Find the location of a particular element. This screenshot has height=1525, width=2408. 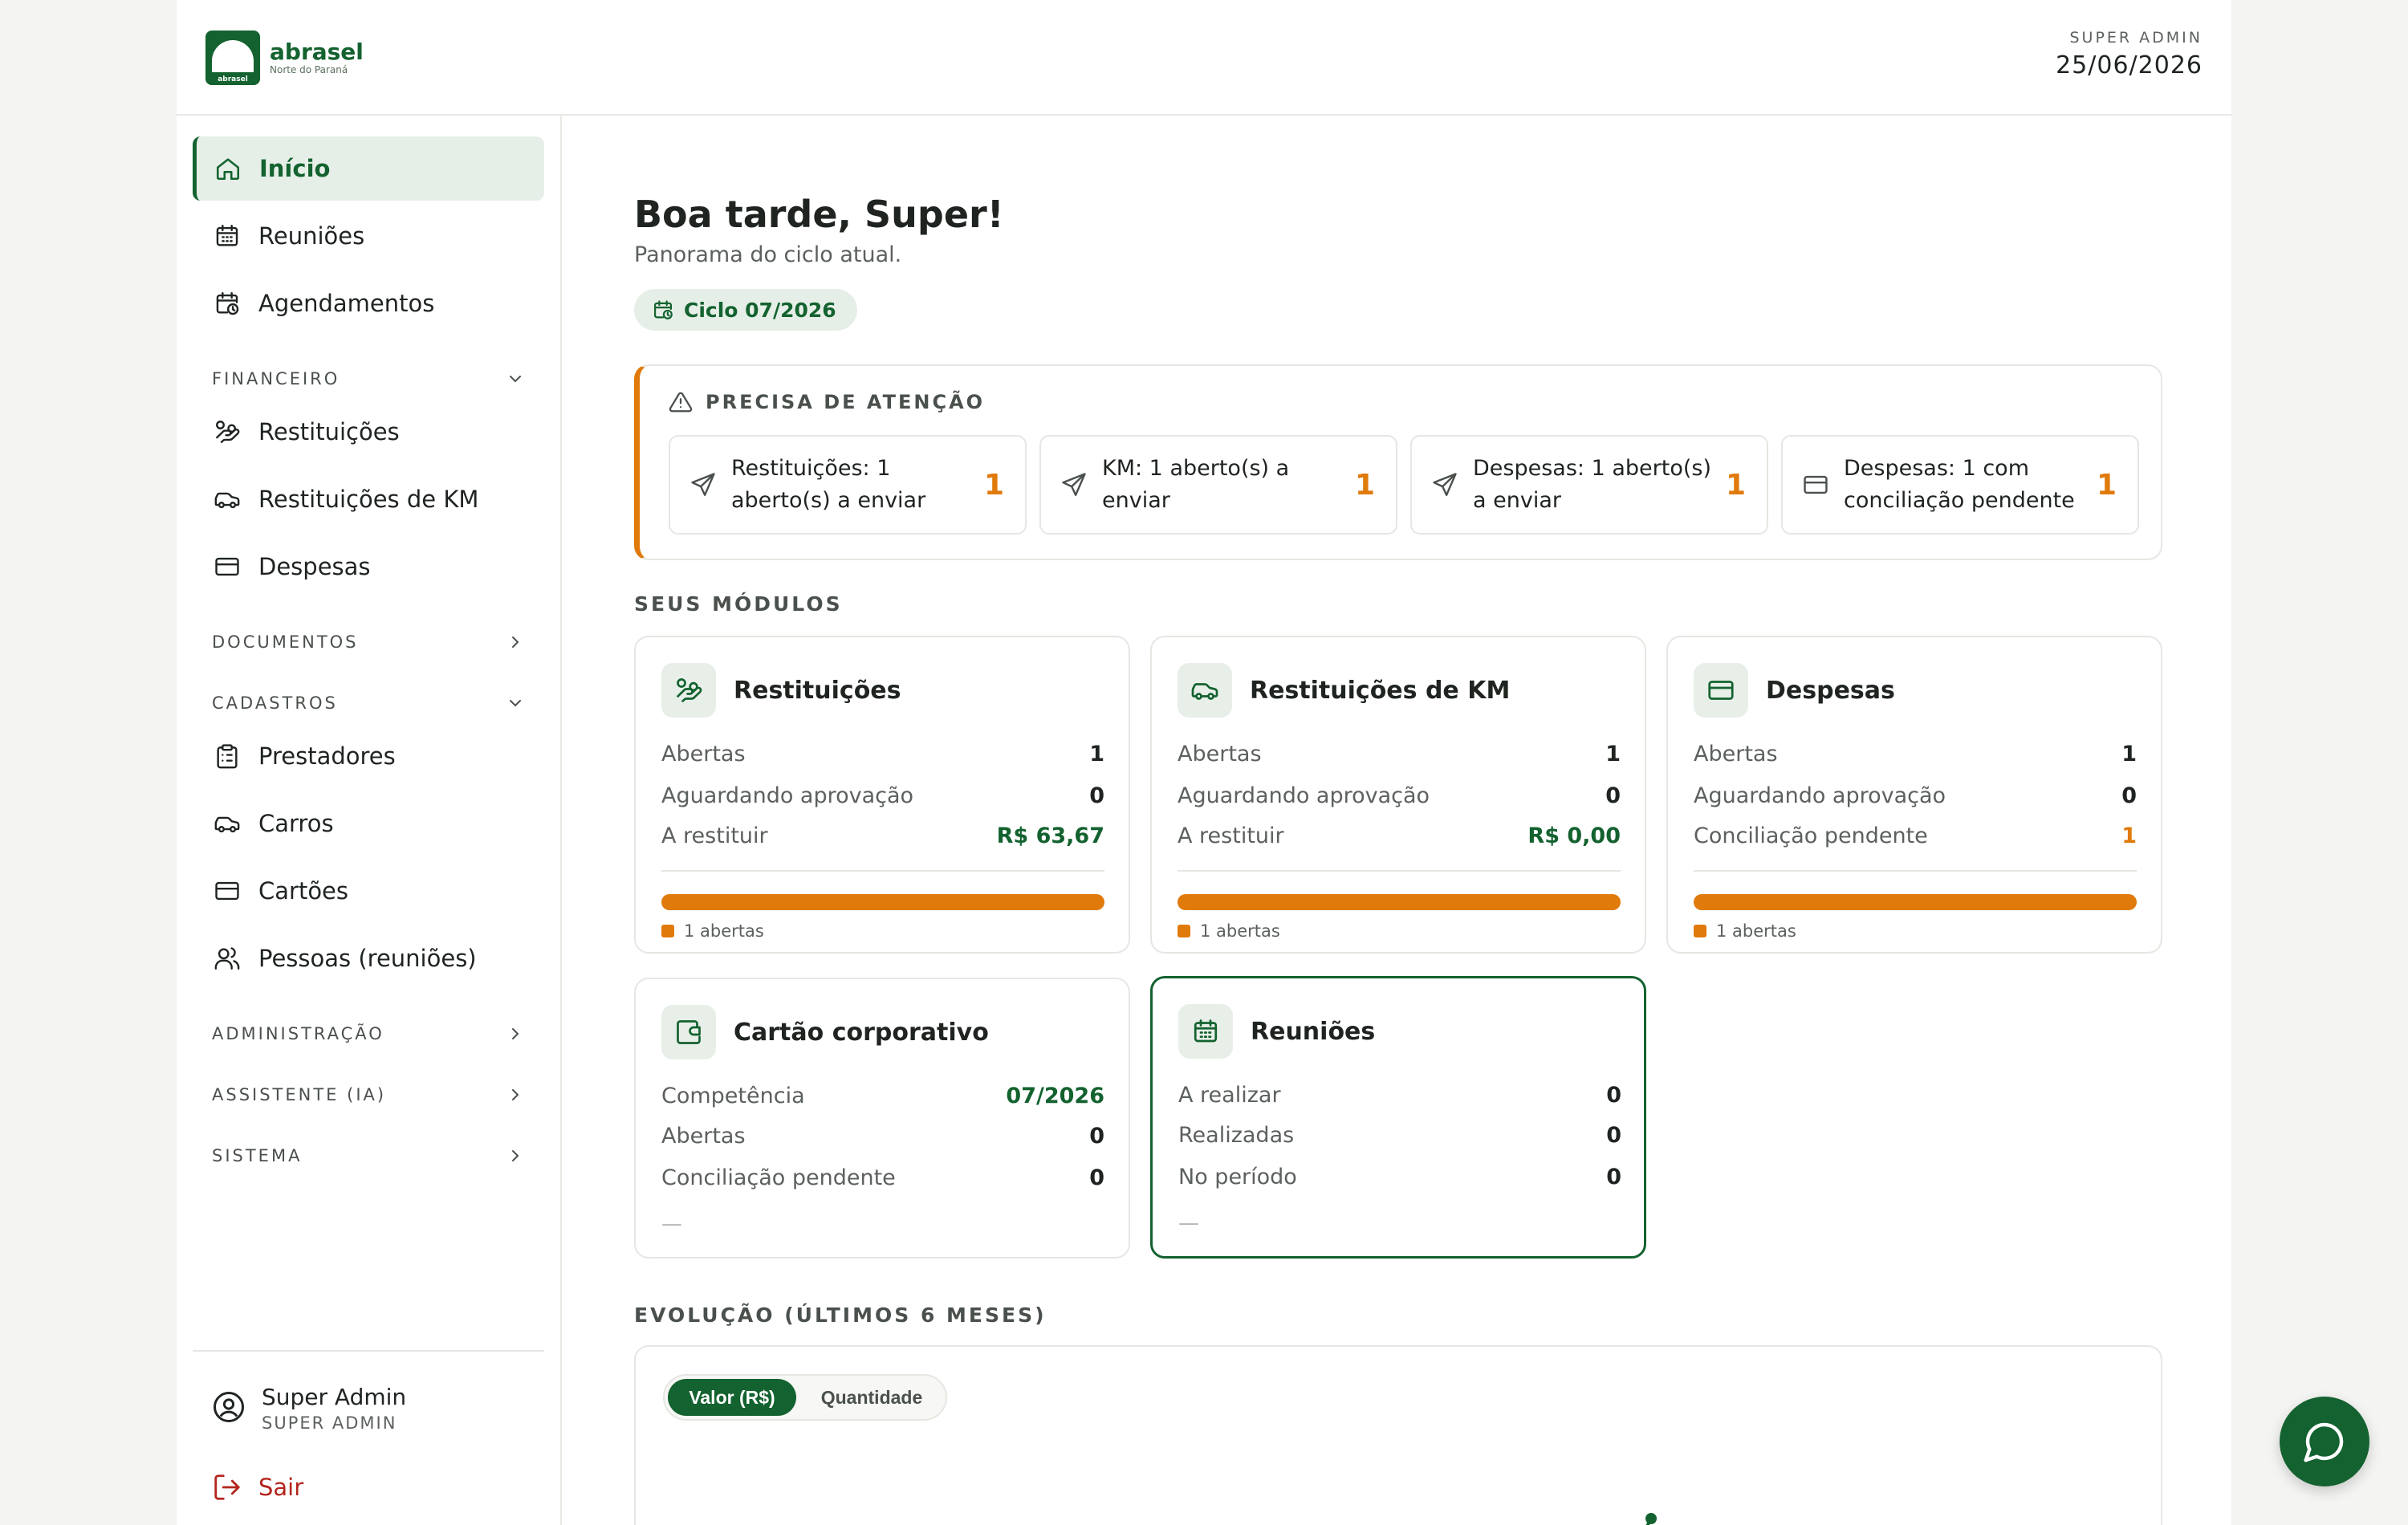

sidebar-user-name: Super Admin is located at coordinates (334, 1397).